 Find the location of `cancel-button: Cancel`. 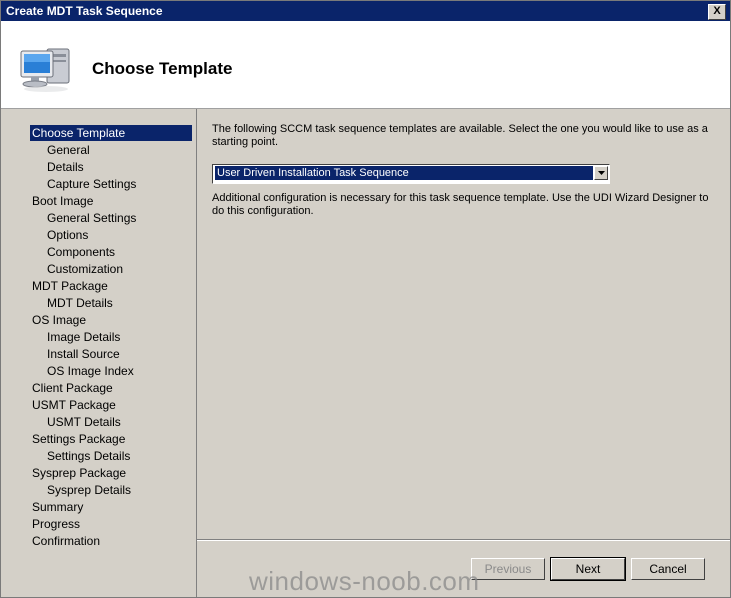

cancel-button: Cancel is located at coordinates (668, 569).